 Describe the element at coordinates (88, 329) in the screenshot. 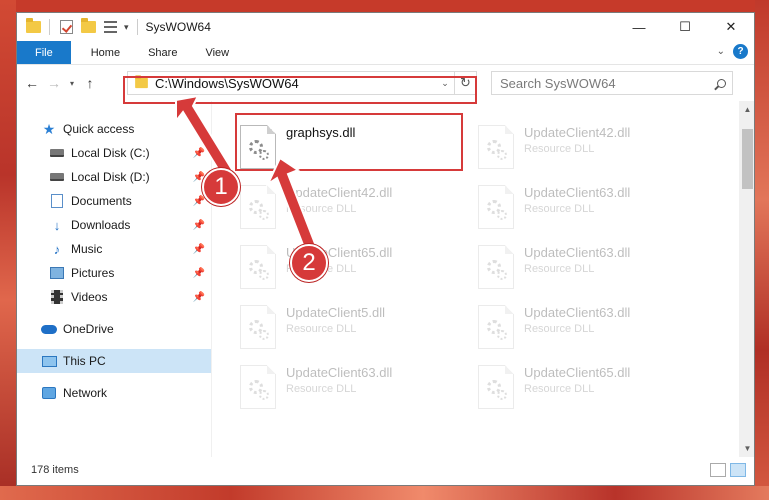

I see `nav-item-label: OneDrive` at that location.